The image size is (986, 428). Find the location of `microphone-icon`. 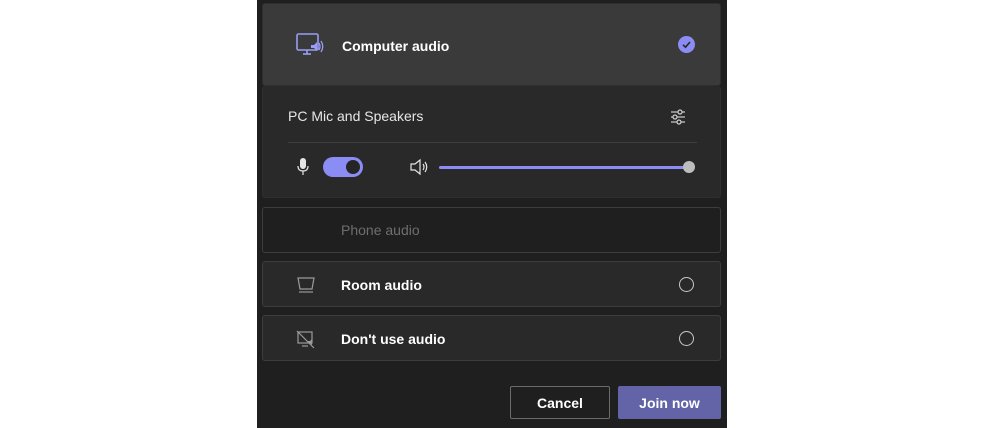

microphone-icon is located at coordinates (303, 169).